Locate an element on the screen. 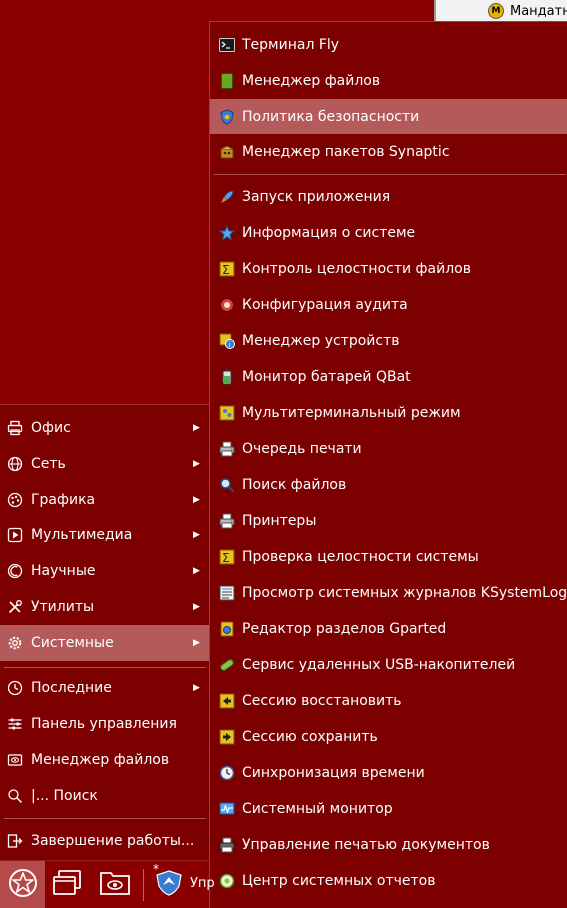  rocket-icon is located at coordinates (227, 197).